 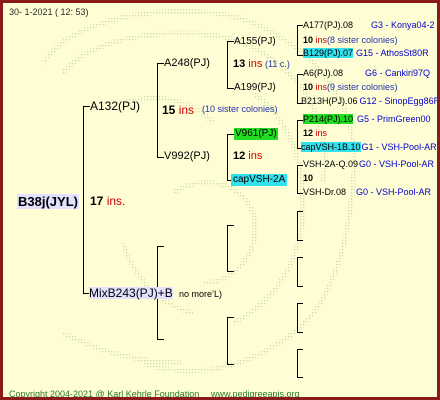 What do you see at coordinates (248, 156) in the screenshot?
I see `v992-insemination: 12 ins` at bounding box center [248, 156].